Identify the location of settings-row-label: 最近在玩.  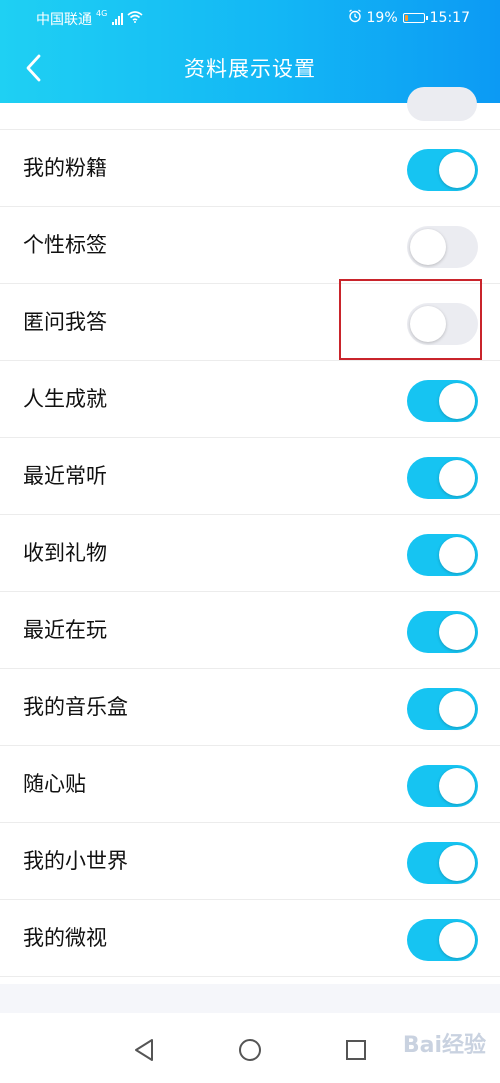
(65, 630).